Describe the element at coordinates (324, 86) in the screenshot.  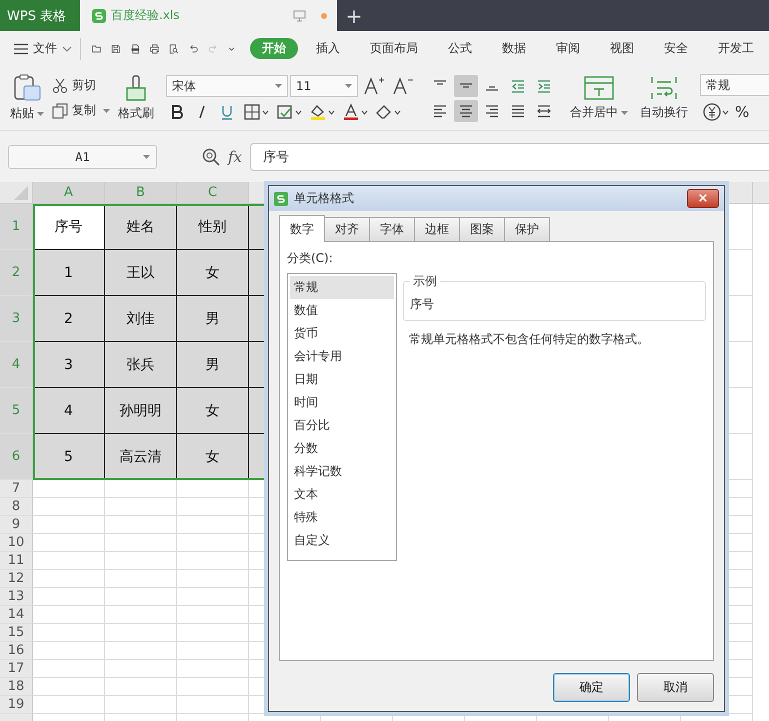
I see `font-size-field: 11` at that location.